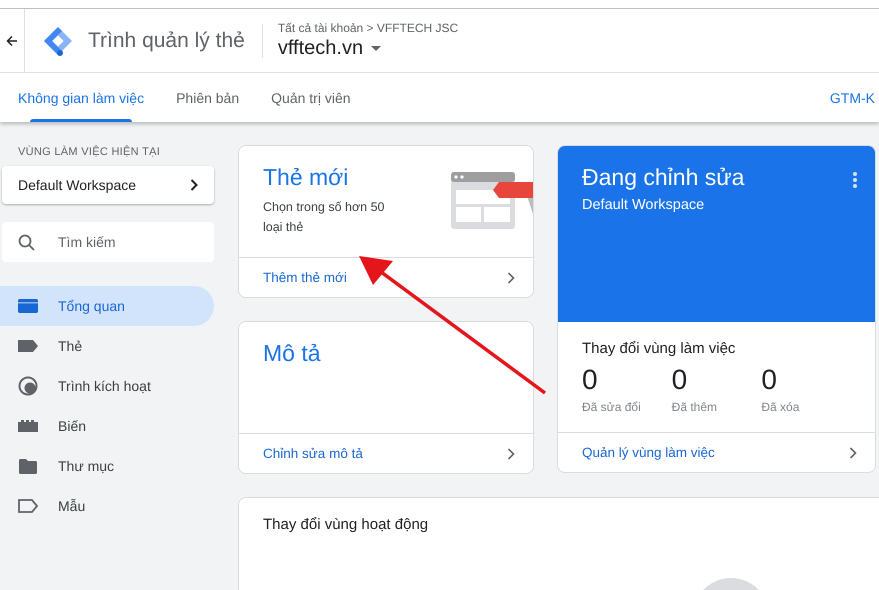 This screenshot has height=590, width=879. What do you see at coordinates (89, 97) in the screenshot?
I see `nav-tab: Không gian làm việc` at bounding box center [89, 97].